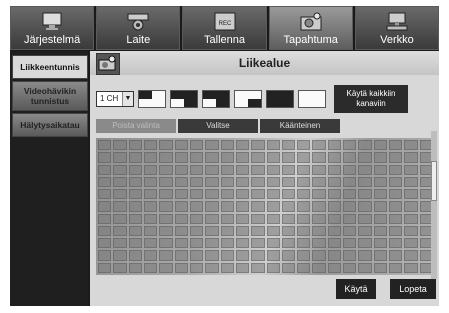 The height and width of the screenshot is (313, 449). I want to click on sidebar-item-alarm-schedule: Hälytysaikatau, so click(50, 125).